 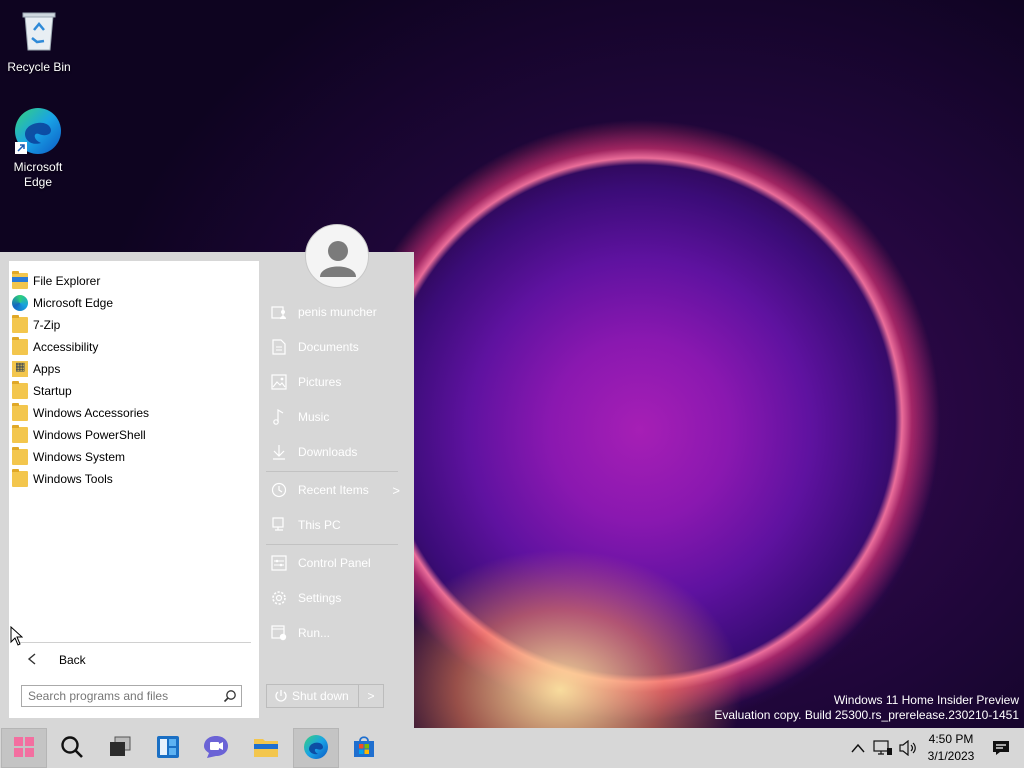 I want to click on back-button: Back, so click(x=134, y=660).